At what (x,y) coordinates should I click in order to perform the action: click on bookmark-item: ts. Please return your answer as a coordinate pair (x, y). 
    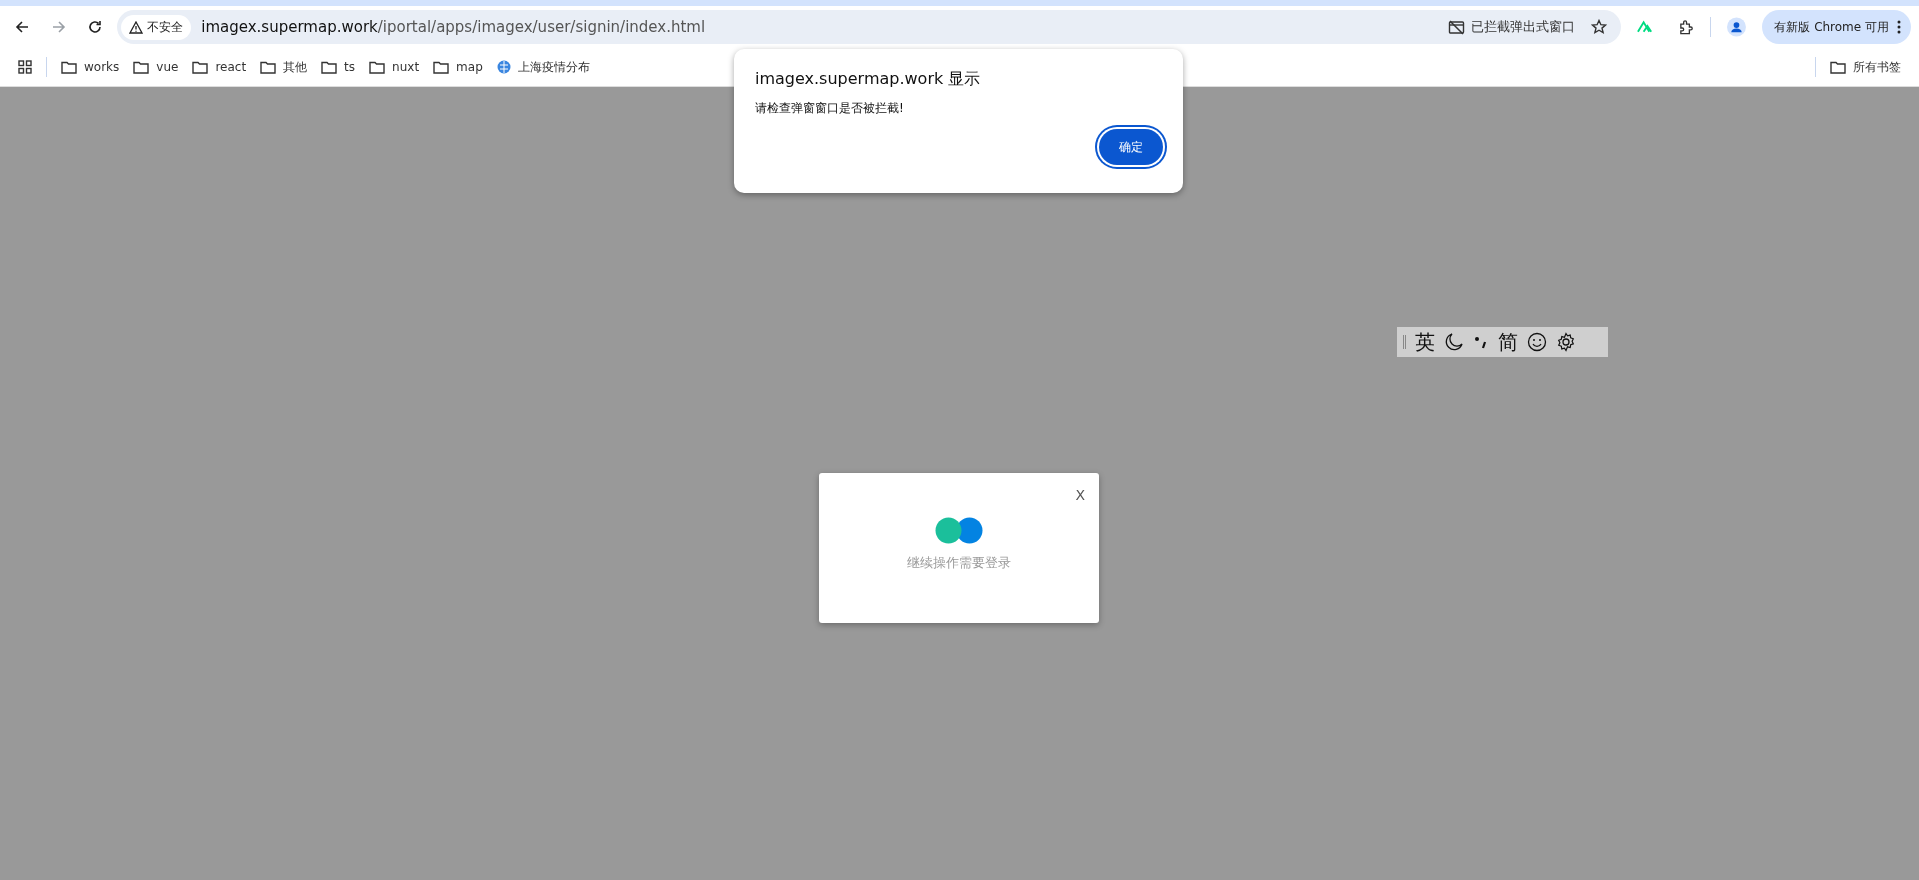
    Looking at the image, I should click on (338, 67).